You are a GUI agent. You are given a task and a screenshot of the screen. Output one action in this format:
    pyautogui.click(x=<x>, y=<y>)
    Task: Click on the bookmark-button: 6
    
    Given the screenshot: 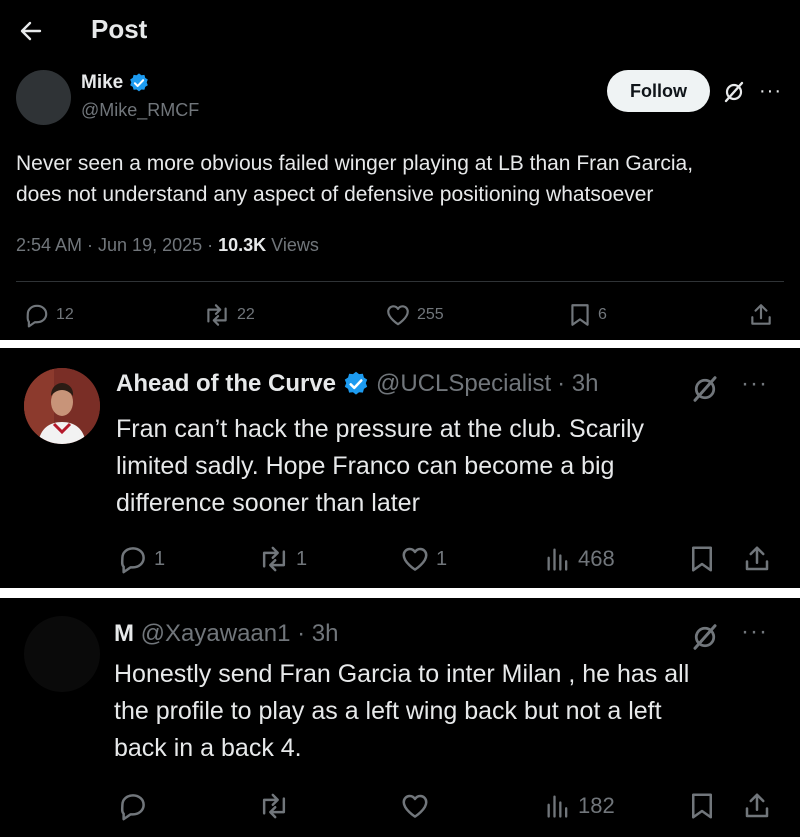 What is the action you would take?
    pyautogui.click(x=587, y=315)
    